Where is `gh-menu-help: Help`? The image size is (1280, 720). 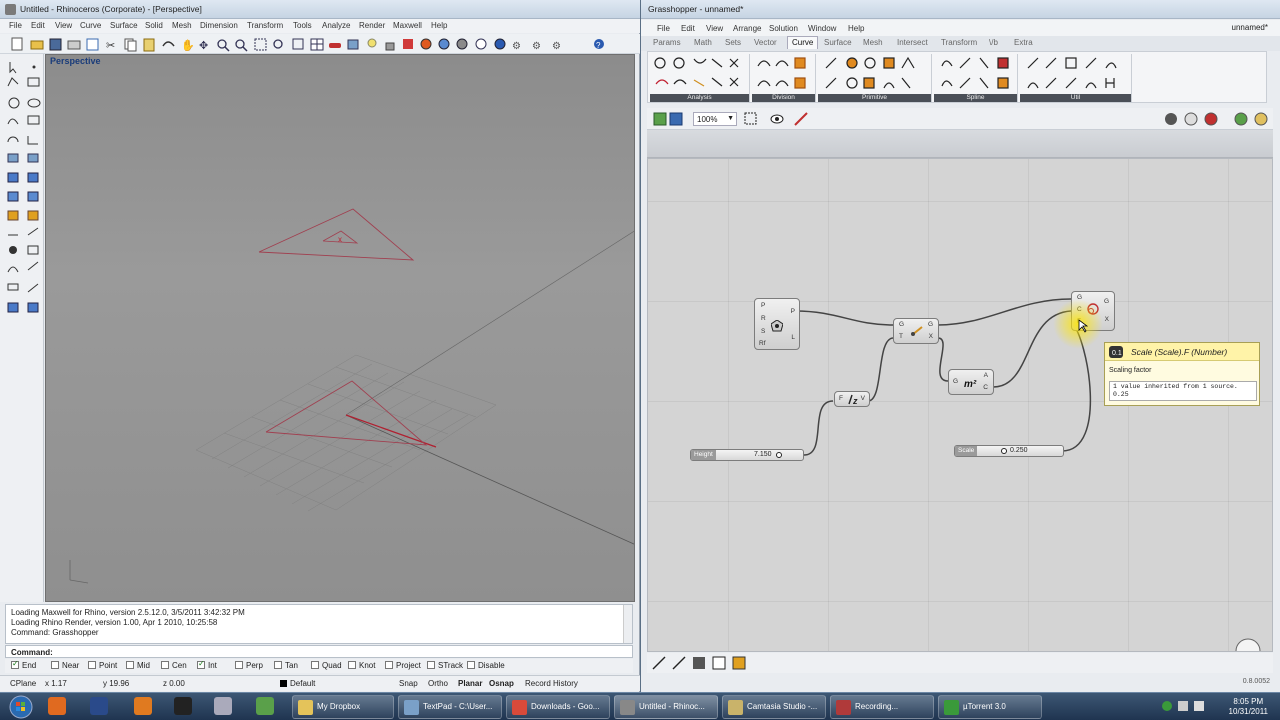 gh-menu-help: Help is located at coordinates (856, 28).